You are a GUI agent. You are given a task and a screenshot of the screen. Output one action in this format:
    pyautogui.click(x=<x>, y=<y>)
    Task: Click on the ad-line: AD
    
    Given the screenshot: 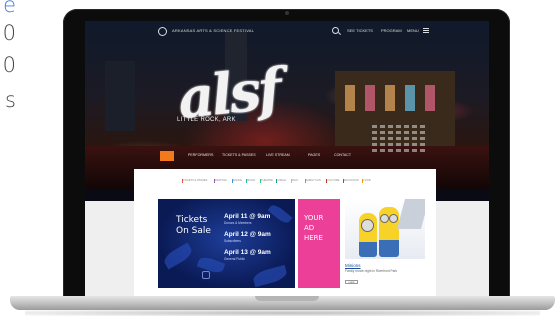 What is the action you would take?
    pyautogui.click(x=309, y=228)
    